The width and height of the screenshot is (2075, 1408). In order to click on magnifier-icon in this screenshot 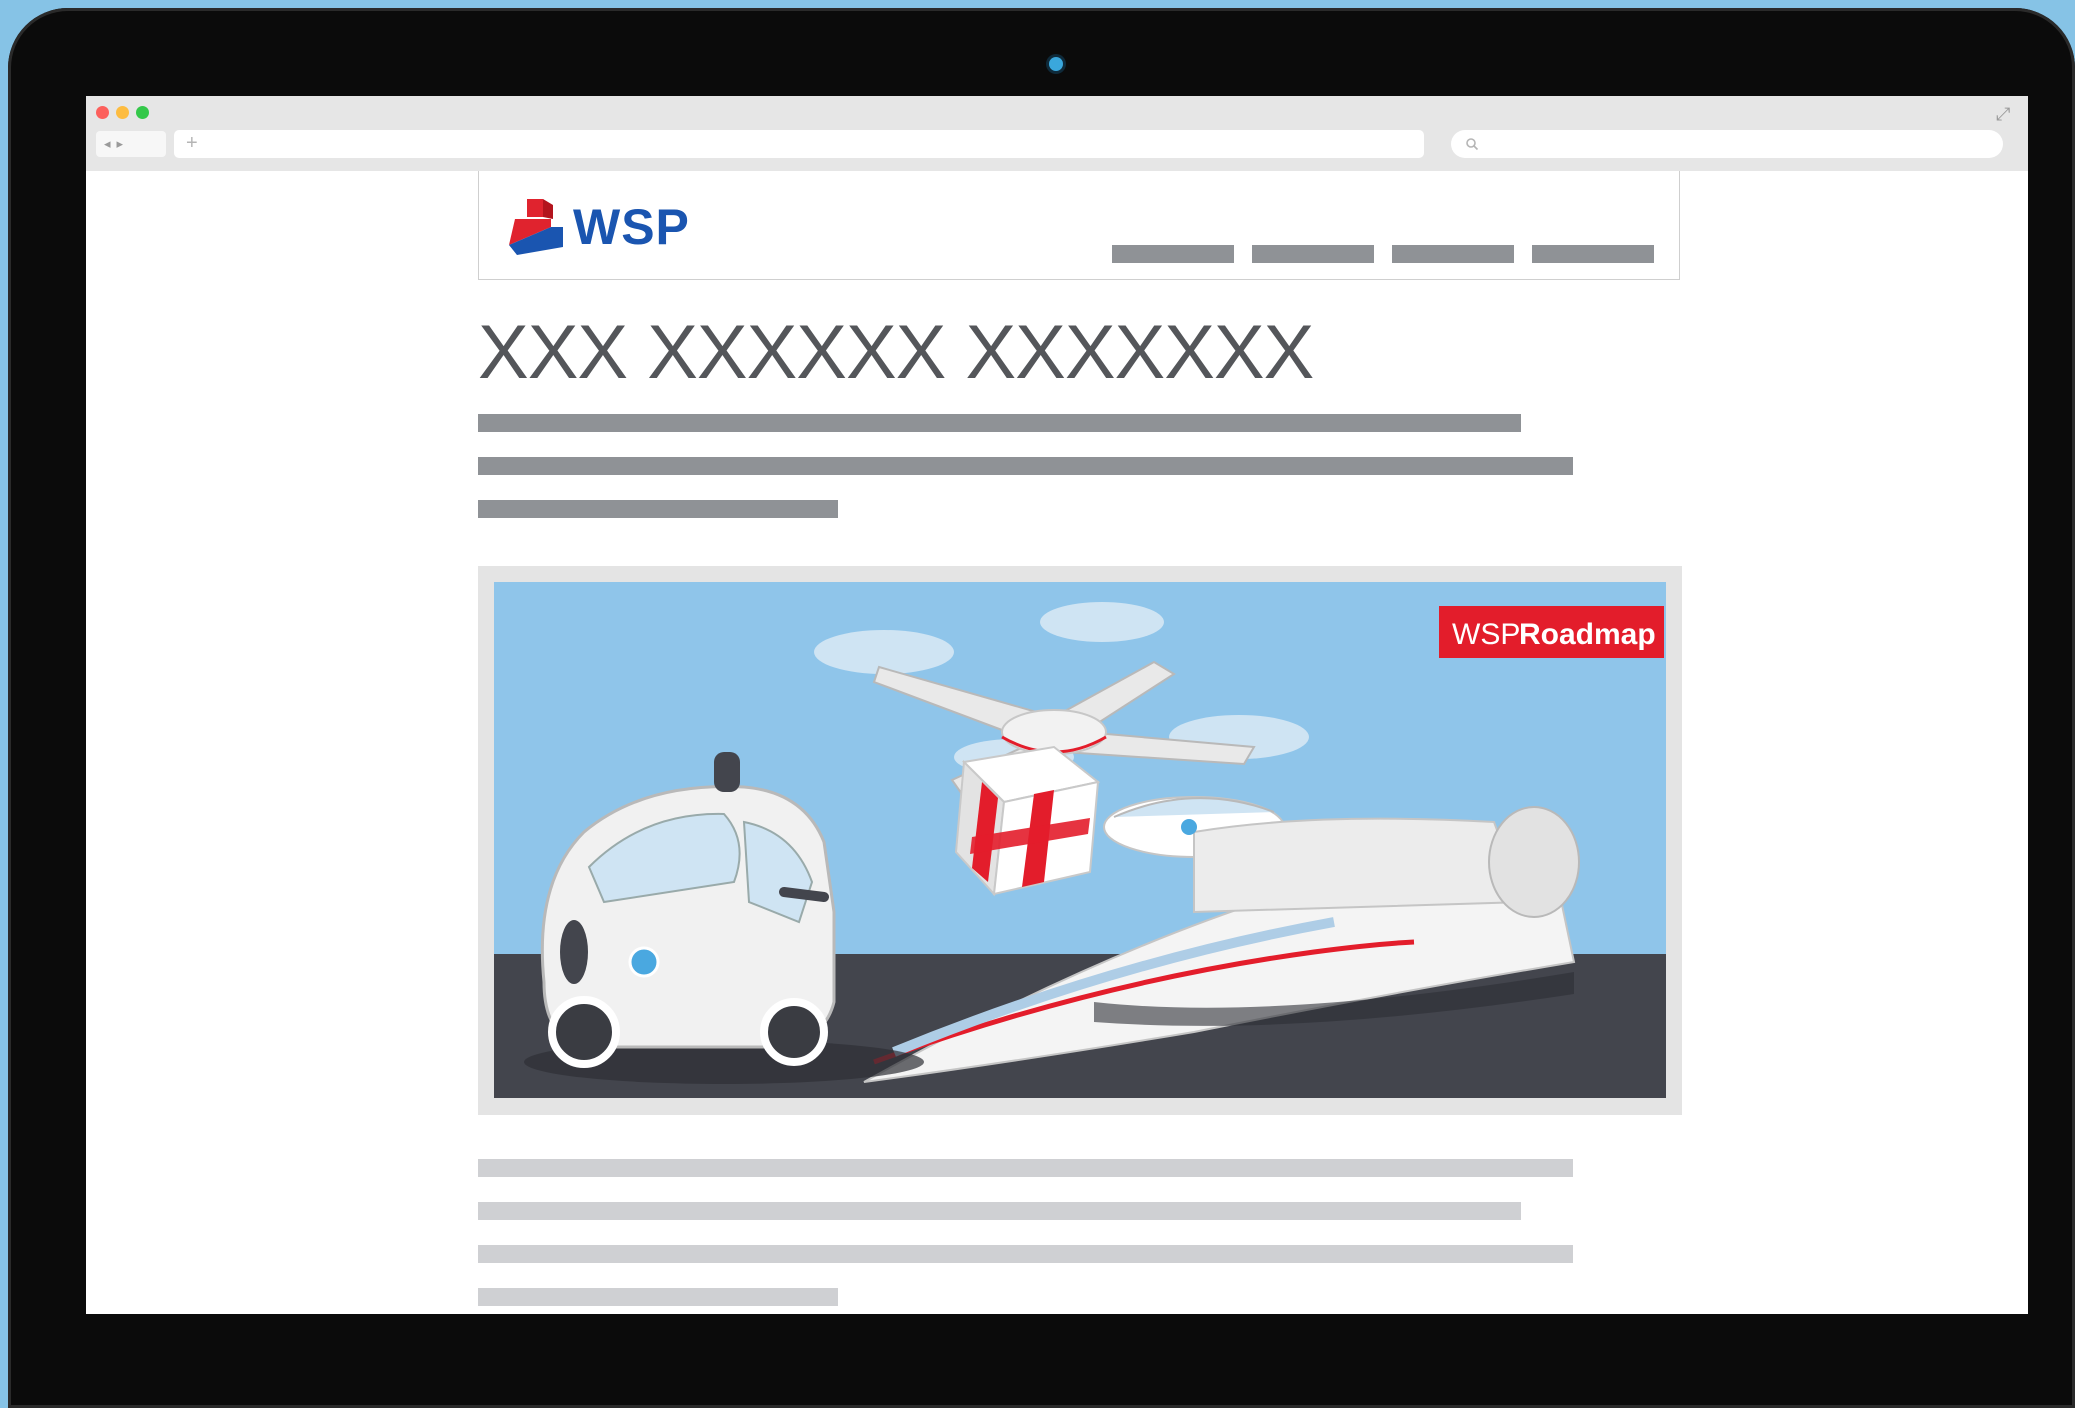, I will do `click(1472, 144)`.